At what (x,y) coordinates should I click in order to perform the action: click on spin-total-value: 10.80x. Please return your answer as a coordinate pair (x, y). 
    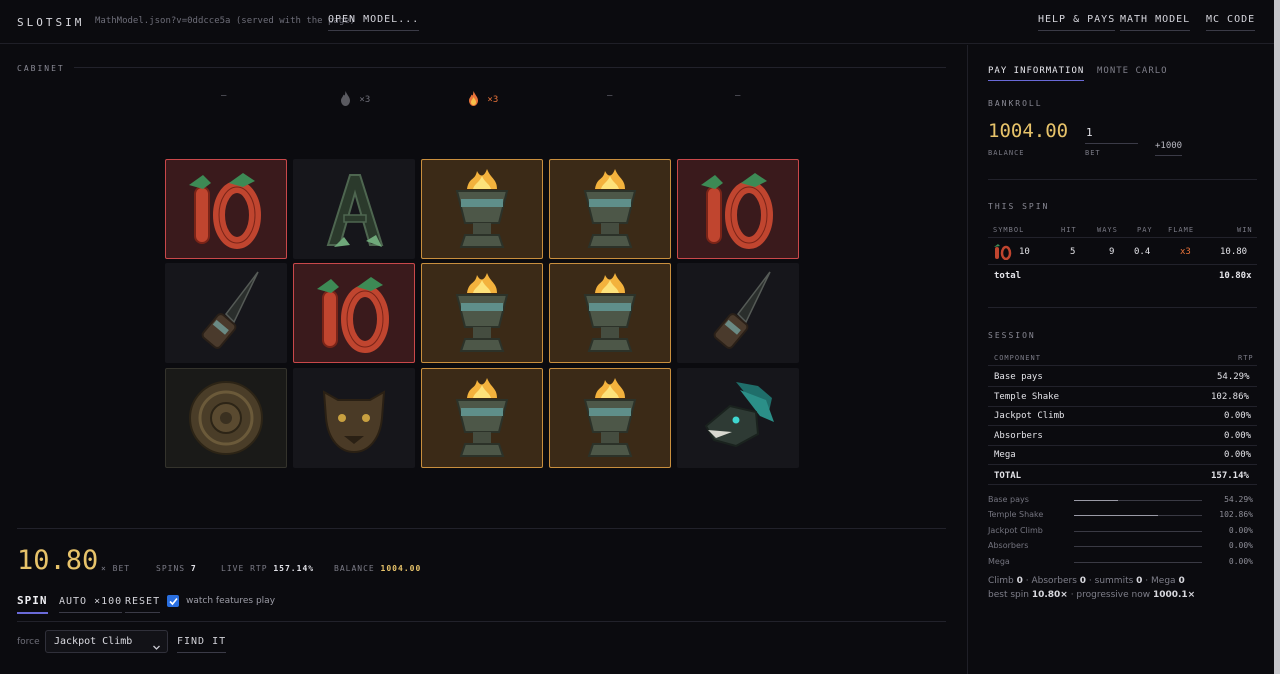
    Looking at the image, I should click on (1235, 276).